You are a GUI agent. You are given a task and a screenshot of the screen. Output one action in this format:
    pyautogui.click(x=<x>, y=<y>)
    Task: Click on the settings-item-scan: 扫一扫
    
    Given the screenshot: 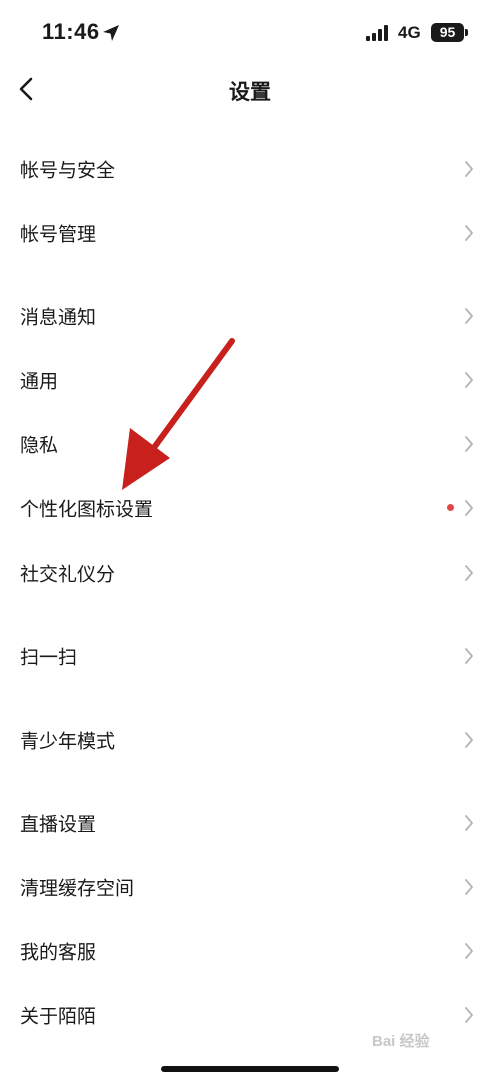 What is the action you would take?
    pyautogui.click(x=250, y=656)
    